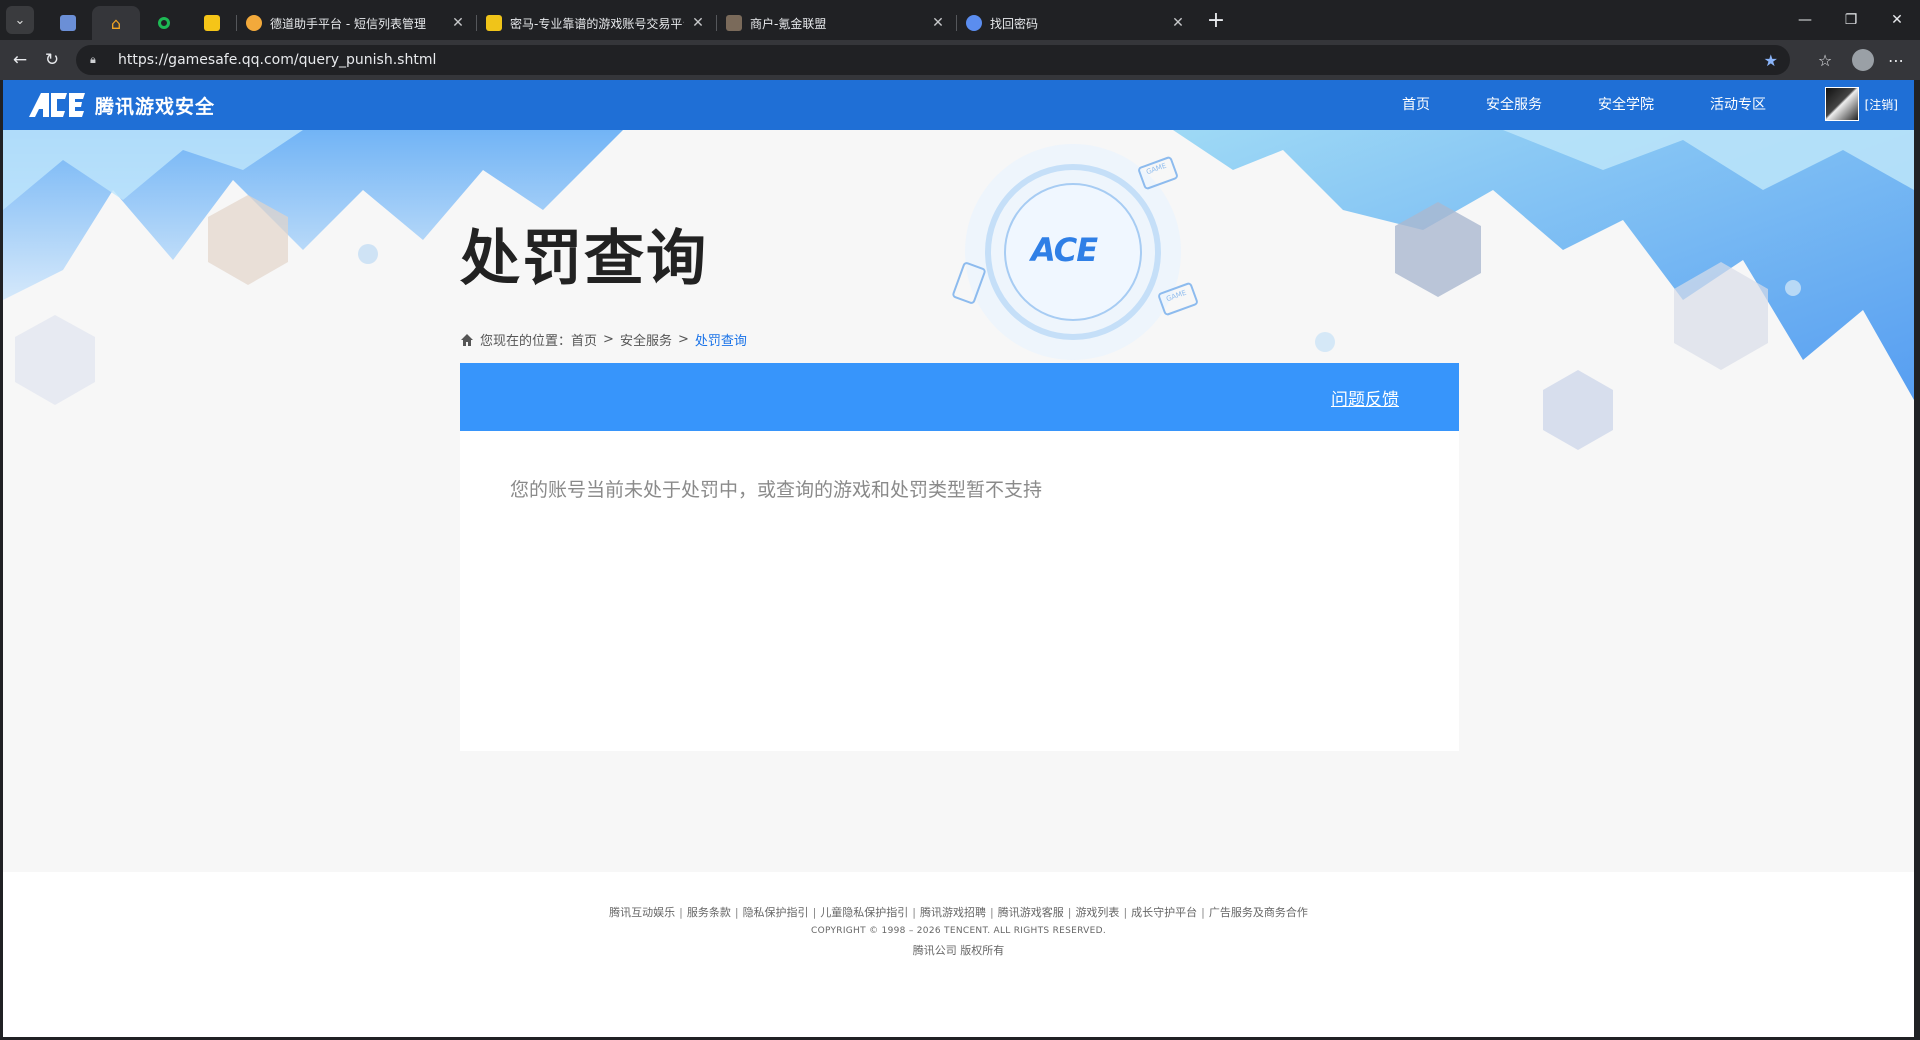  I want to click on window-controls: — ❐ ✕, so click(1851, 20).